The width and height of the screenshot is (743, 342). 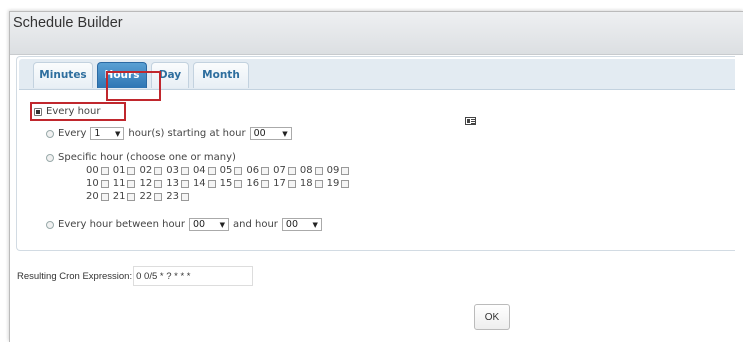 I want to click on hour-option: 09, so click(x=340, y=170).